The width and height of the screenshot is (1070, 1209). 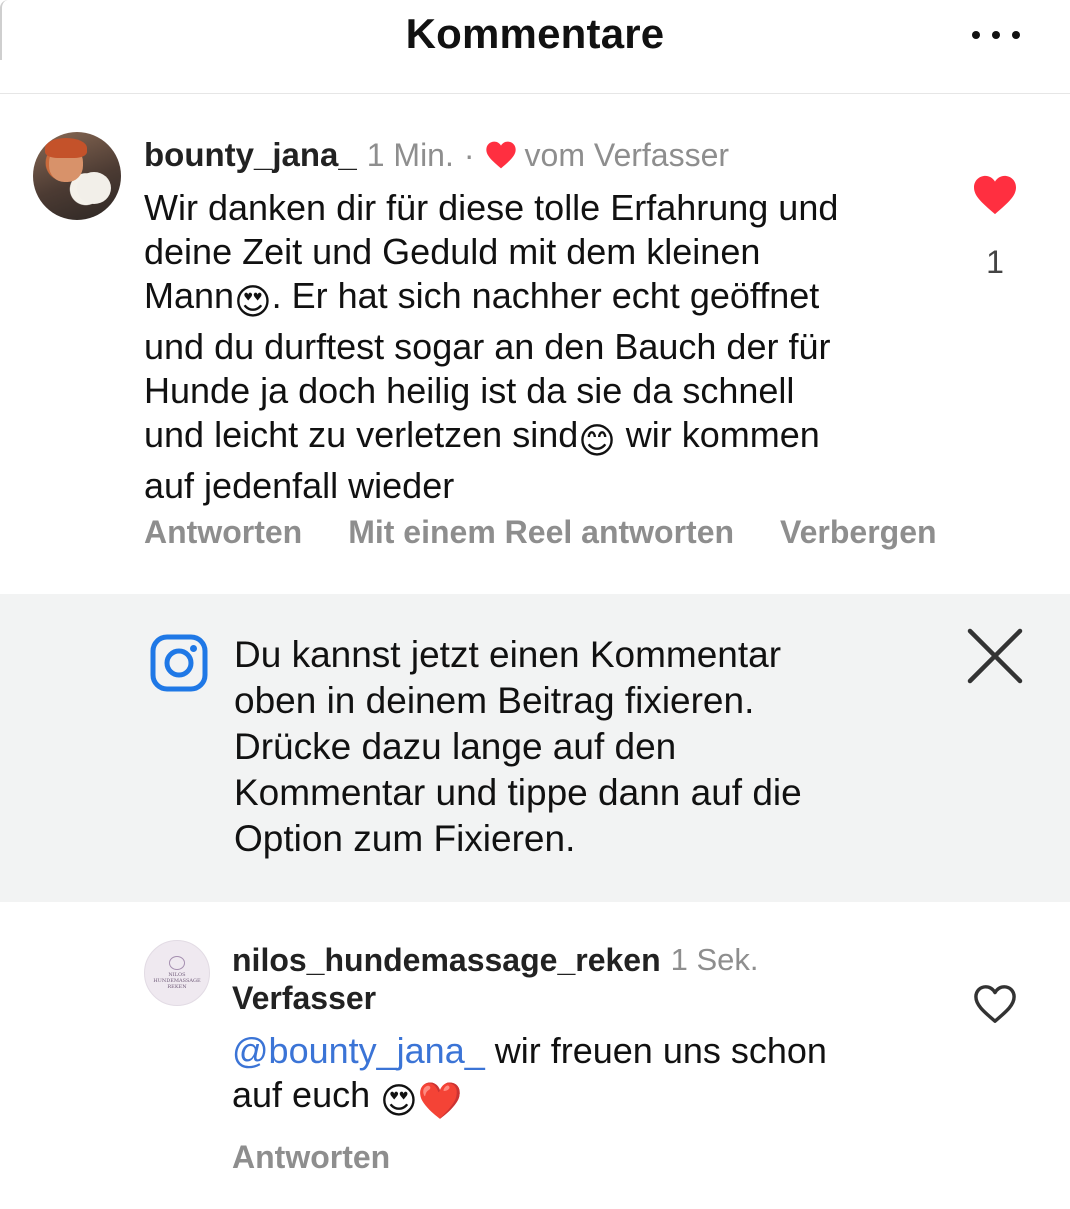 What do you see at coordinates (452, 251) in the screenshot?
I see `comment-text-line: deine Zeit und Geduld mit dem kleinen` at bounding box center [452, 251].